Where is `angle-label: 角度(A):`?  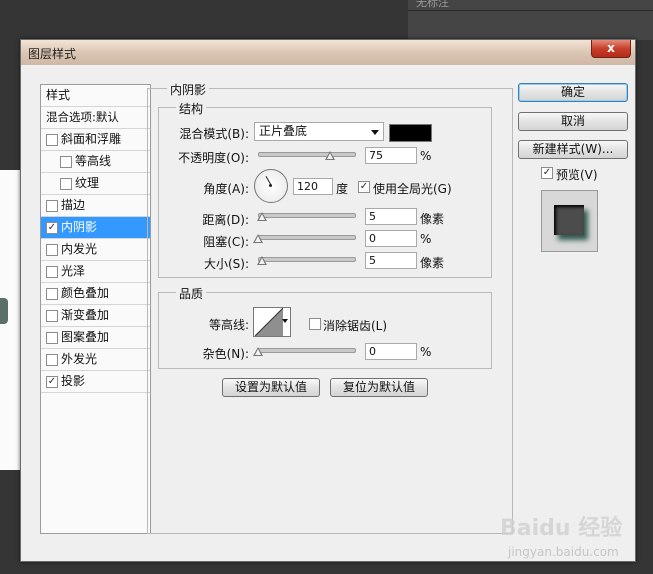 angle-label: 角度(A): is located at coordinates (226, 189).